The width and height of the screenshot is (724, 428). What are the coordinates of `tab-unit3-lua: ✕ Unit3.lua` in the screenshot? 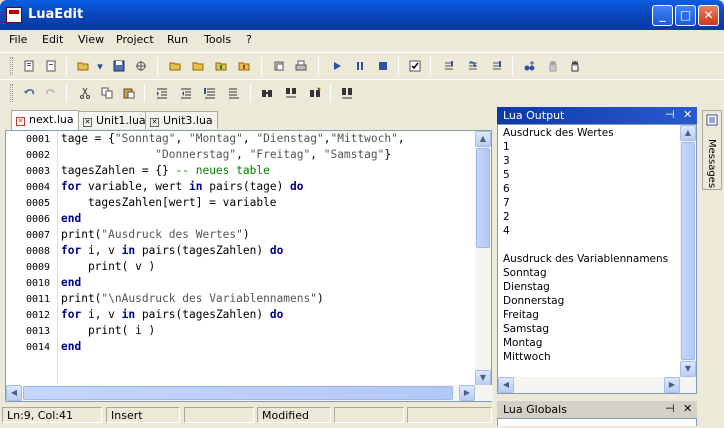 It's located at (181, 120).